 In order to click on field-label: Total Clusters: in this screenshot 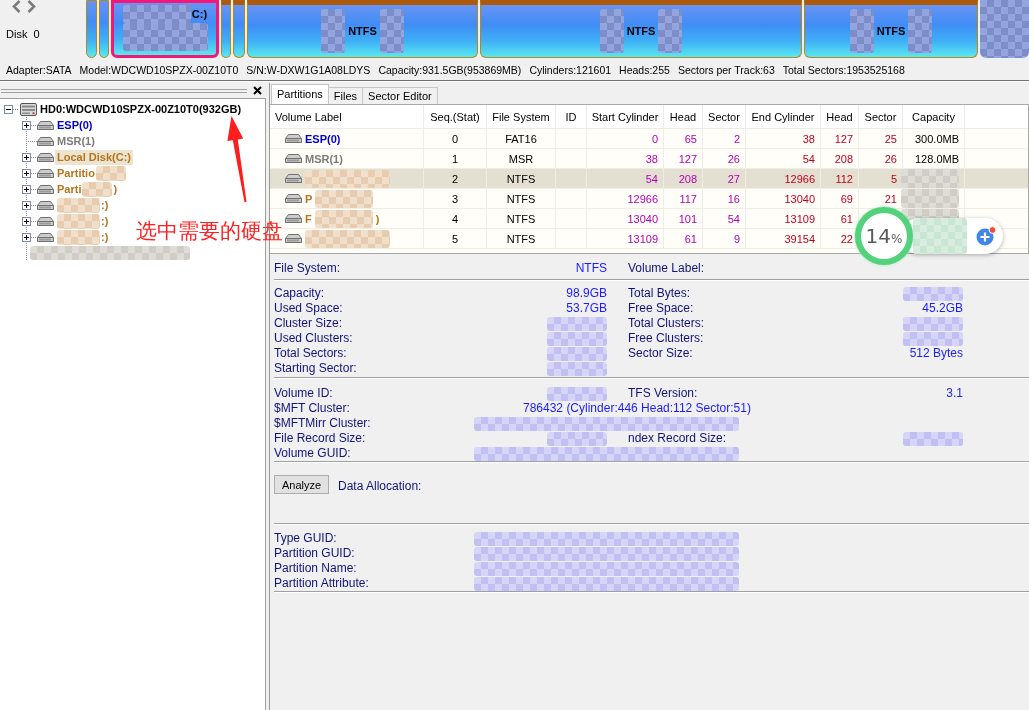, I will do `click(666, 323)`.